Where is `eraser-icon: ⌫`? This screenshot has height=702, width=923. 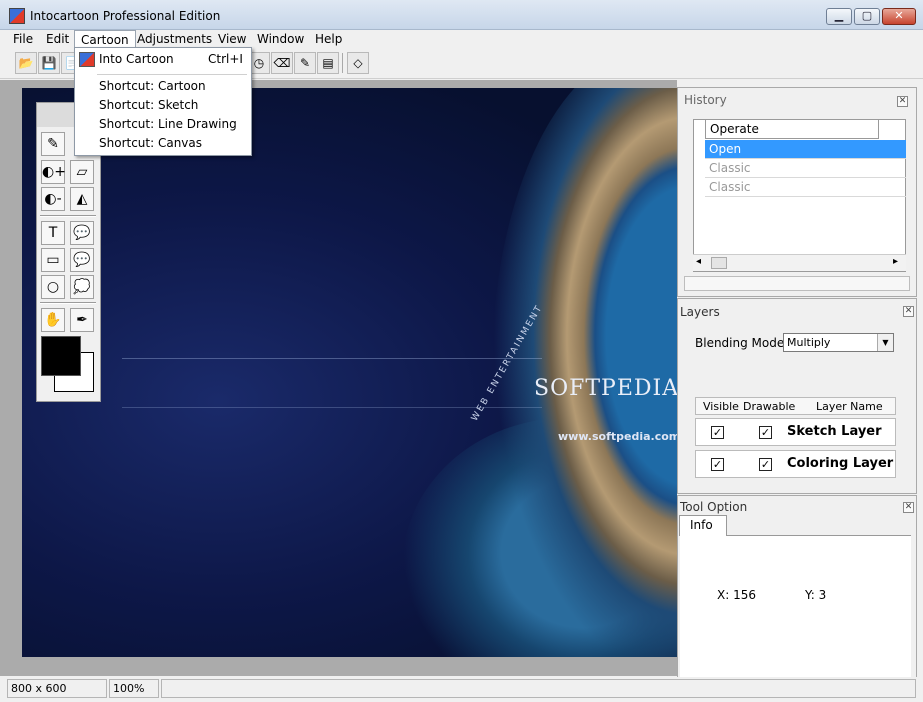 eraser-icon: ⌫ is located at coordinates (282, 63).